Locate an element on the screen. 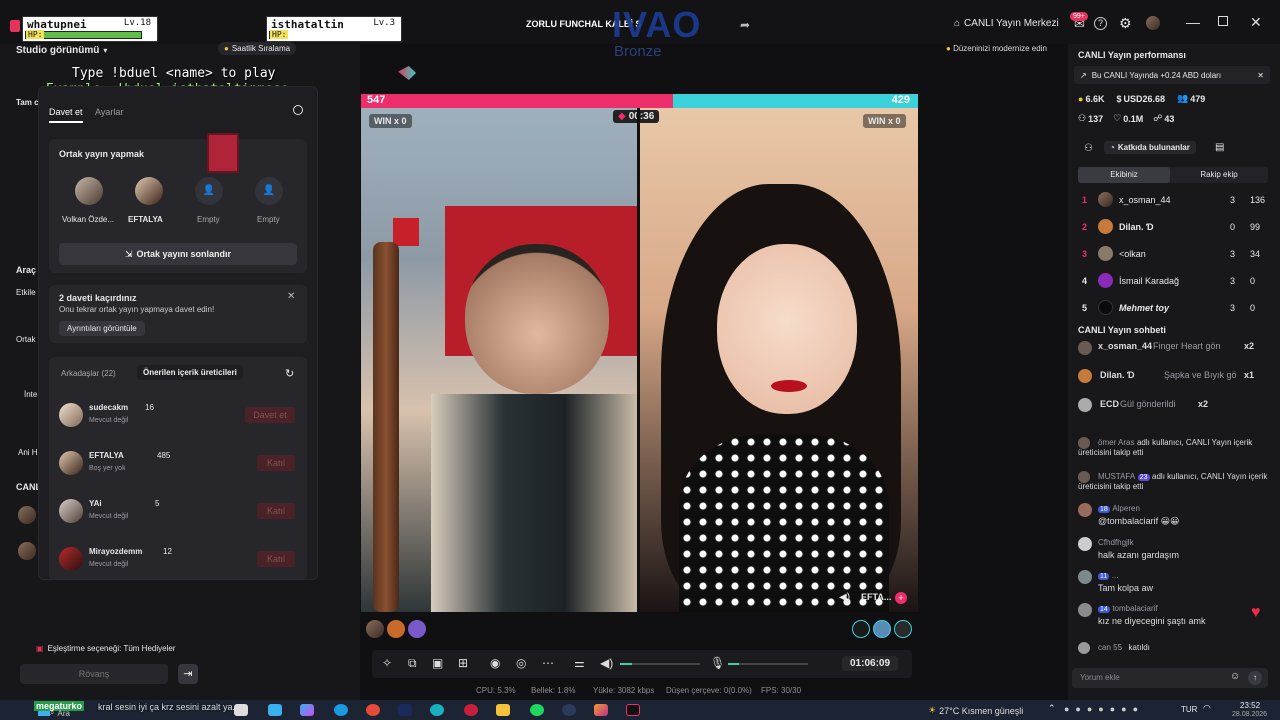 The height and width of the screenshot is (720, 1280). tab-settings: Ayarlar is located at coordinates (109, 112).